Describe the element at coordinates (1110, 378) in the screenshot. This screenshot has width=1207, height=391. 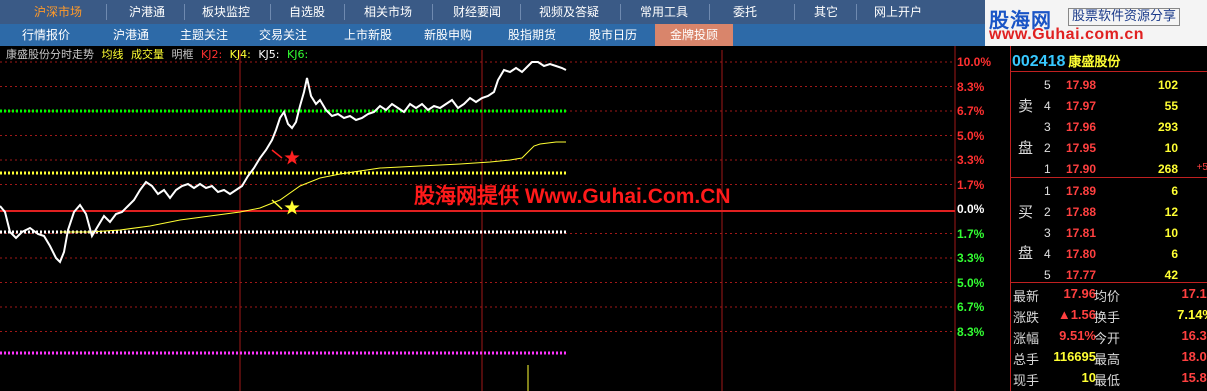
I see `stat-row: 现手10最低15.80` at that location.